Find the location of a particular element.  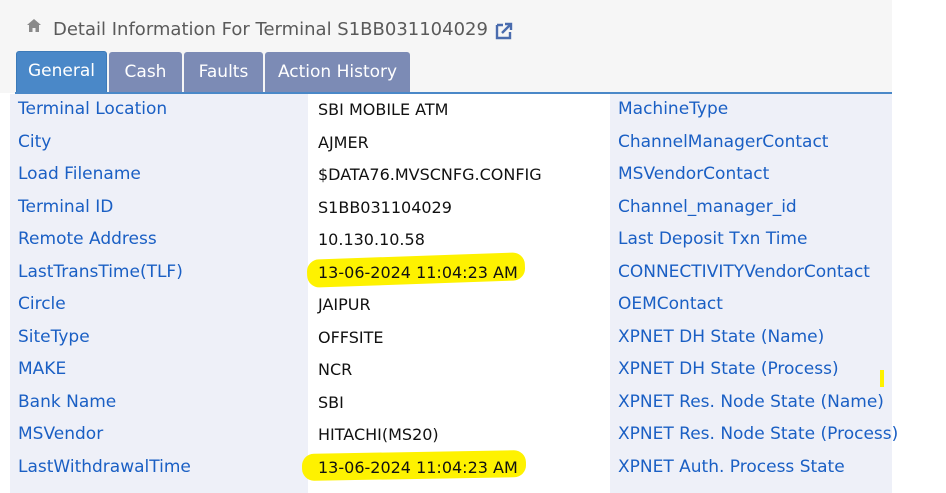

field-label: Bank Name is located at coordinates (67, 402).